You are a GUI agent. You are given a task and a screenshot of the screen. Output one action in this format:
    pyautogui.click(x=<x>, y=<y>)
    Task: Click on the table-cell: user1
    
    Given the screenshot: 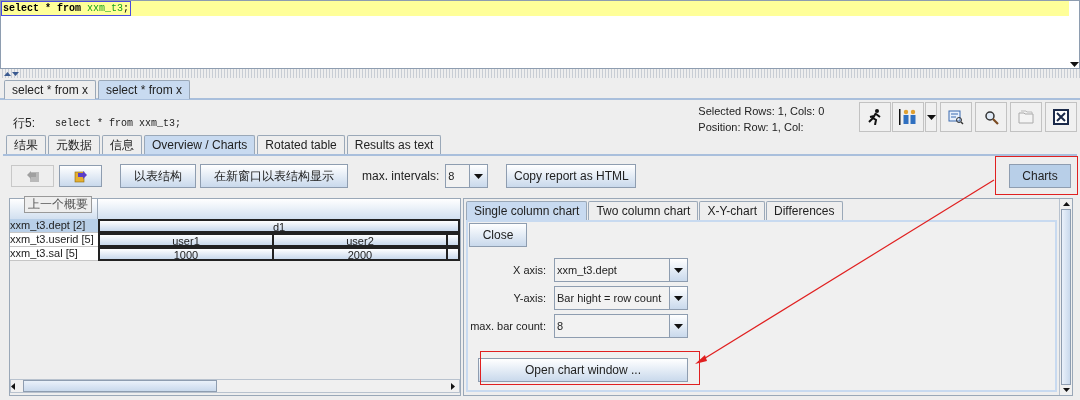 What is the action you would take?
    pyautogui.click(x=185, y=240)
    